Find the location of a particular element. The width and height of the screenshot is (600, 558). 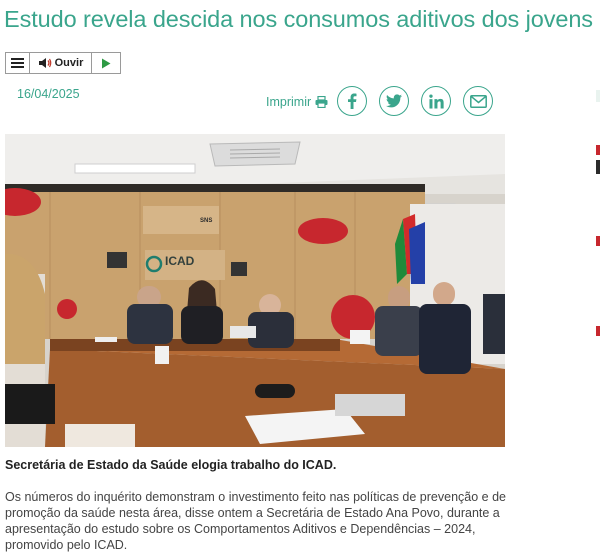

listen-label: Ouvir is located at coordinates (69, 63).